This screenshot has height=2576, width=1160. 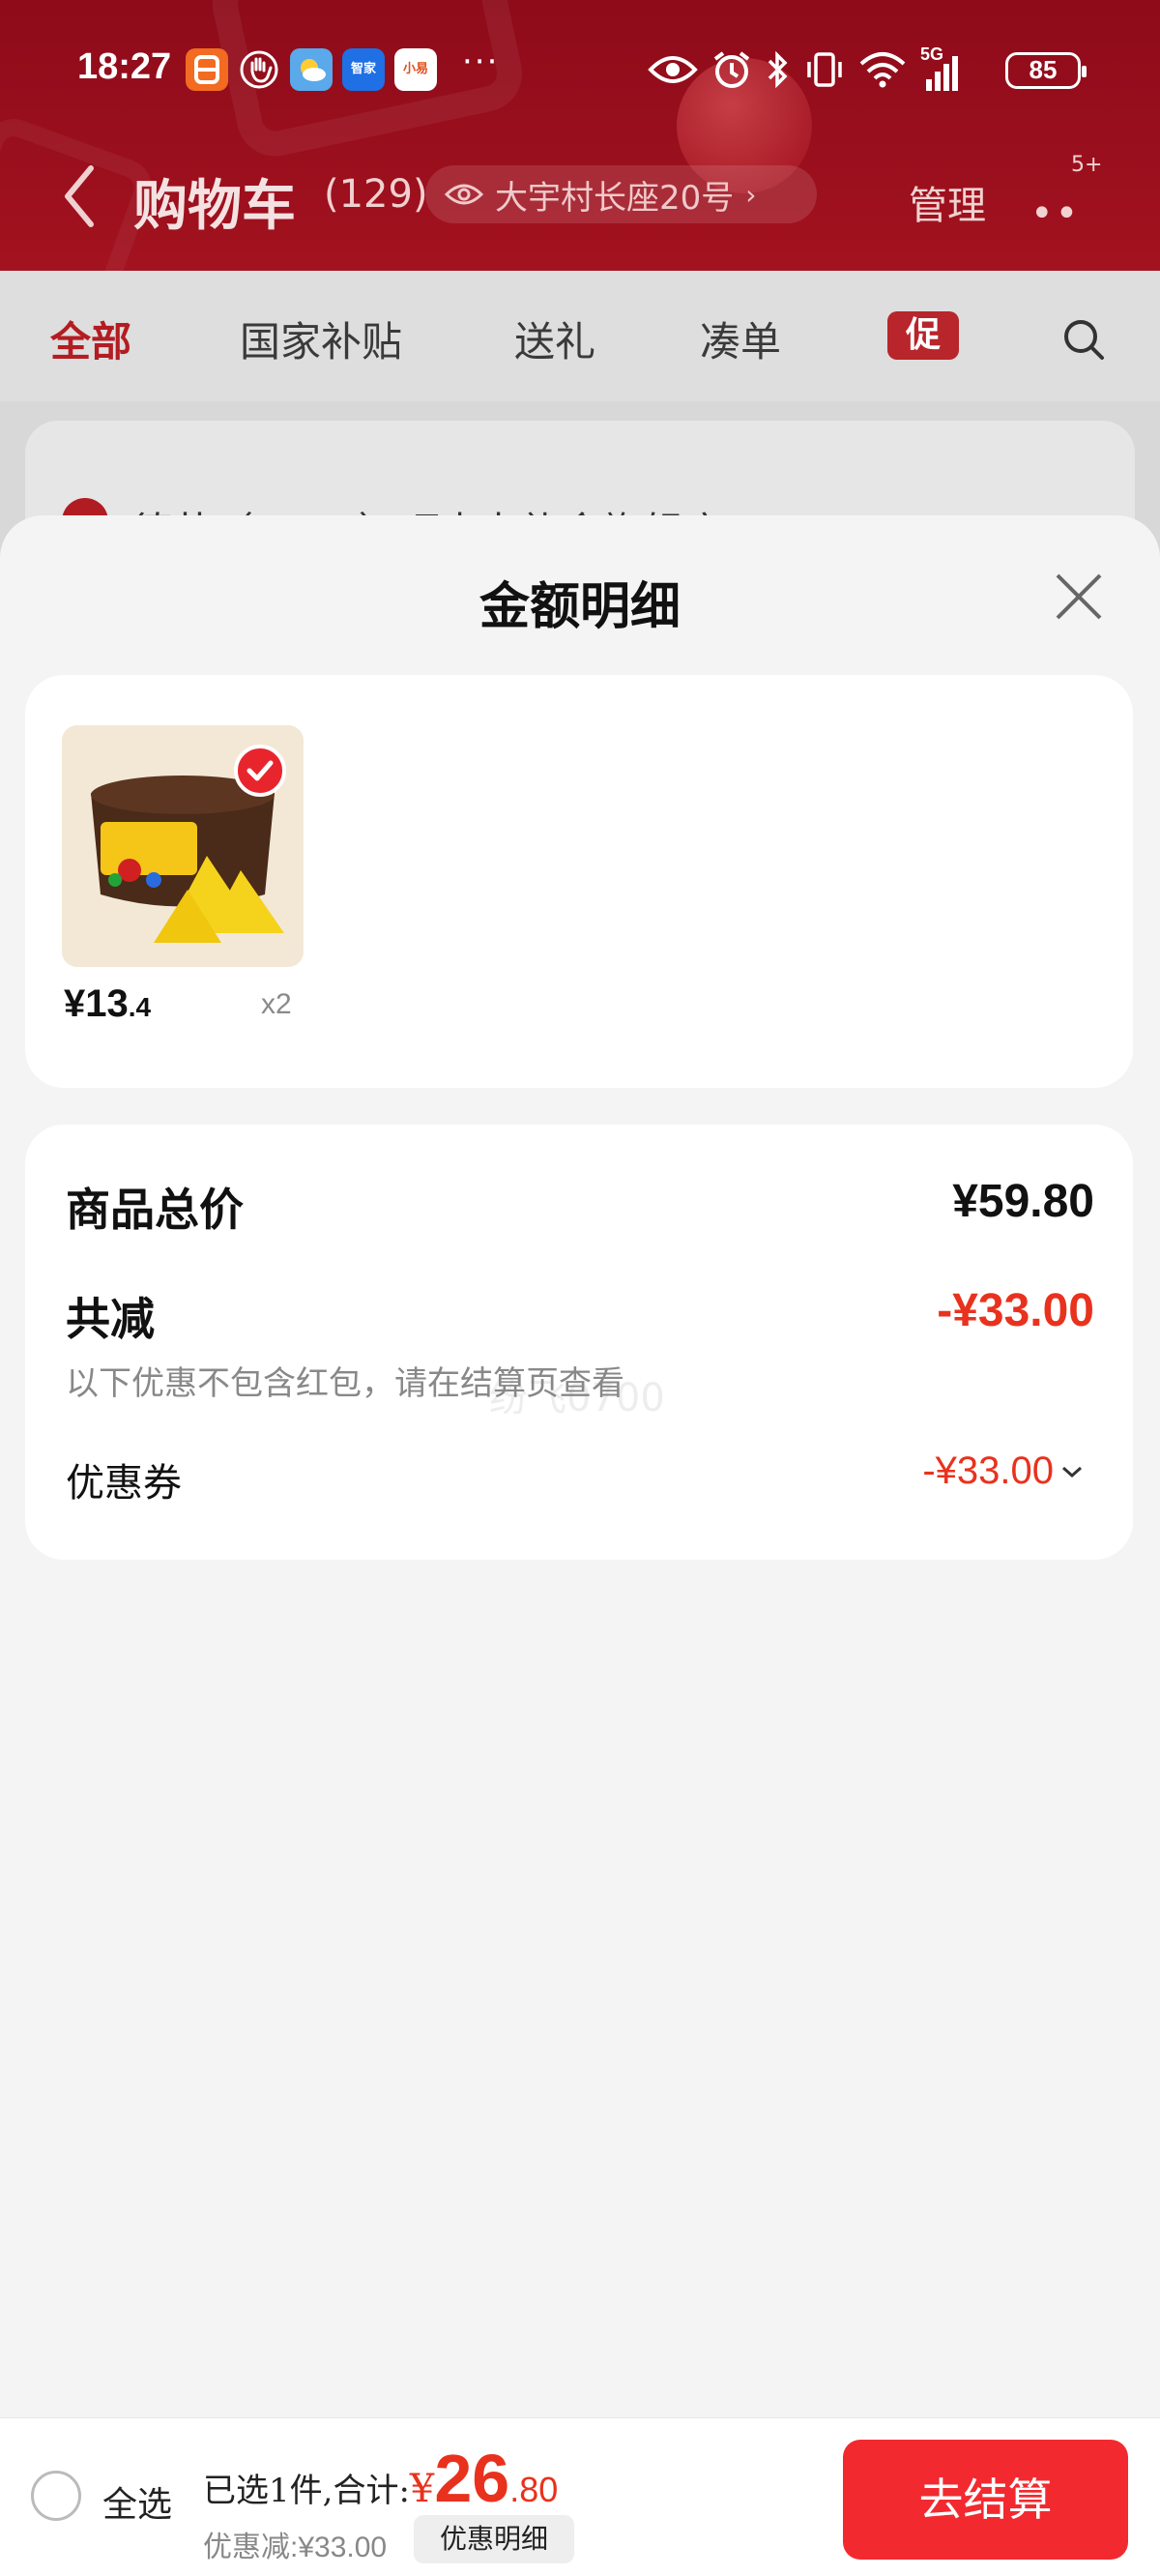 I want to click on network-type: 5G, so click(x=932, y=54).